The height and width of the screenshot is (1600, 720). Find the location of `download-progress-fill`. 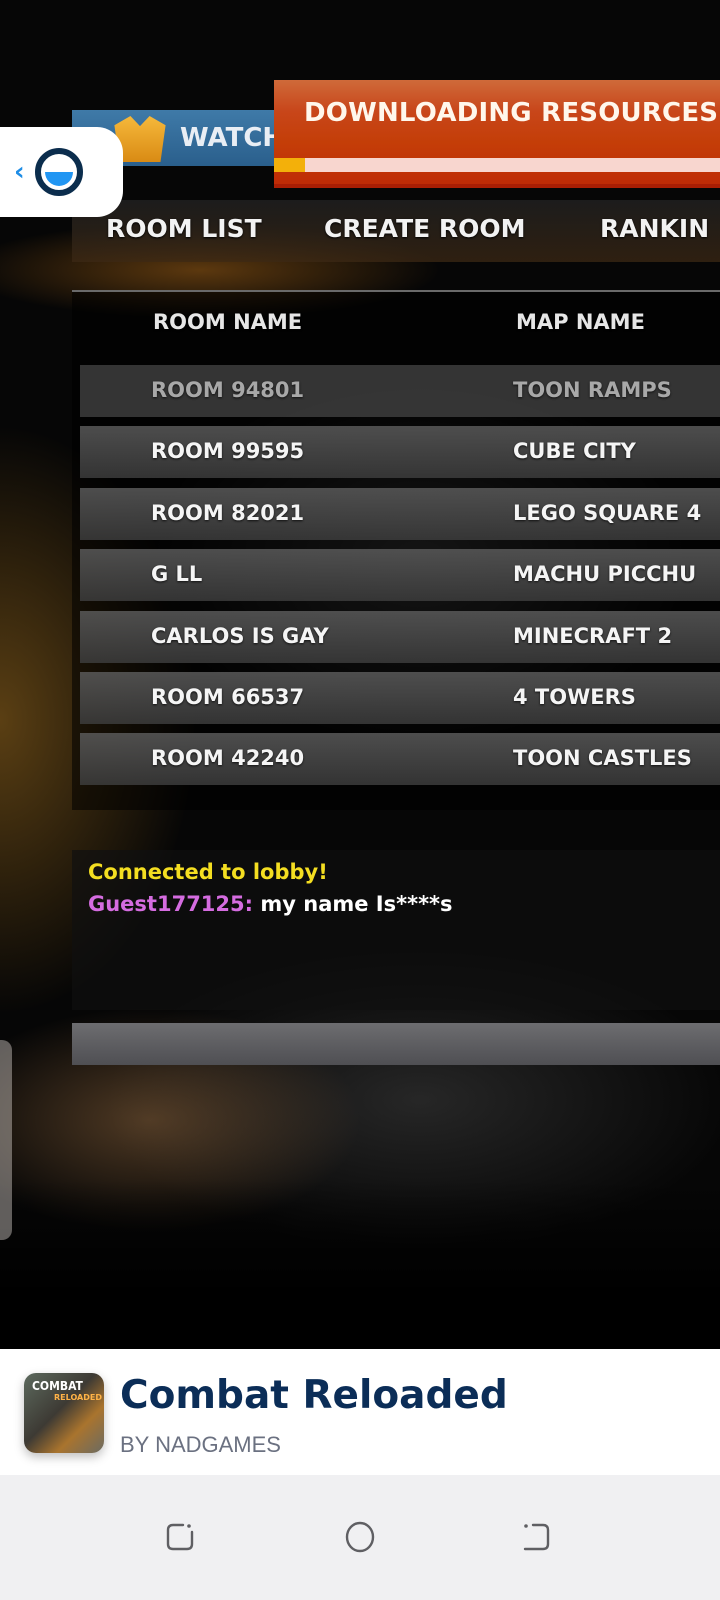

download-progress-fill is located at coordinates (290, 165).